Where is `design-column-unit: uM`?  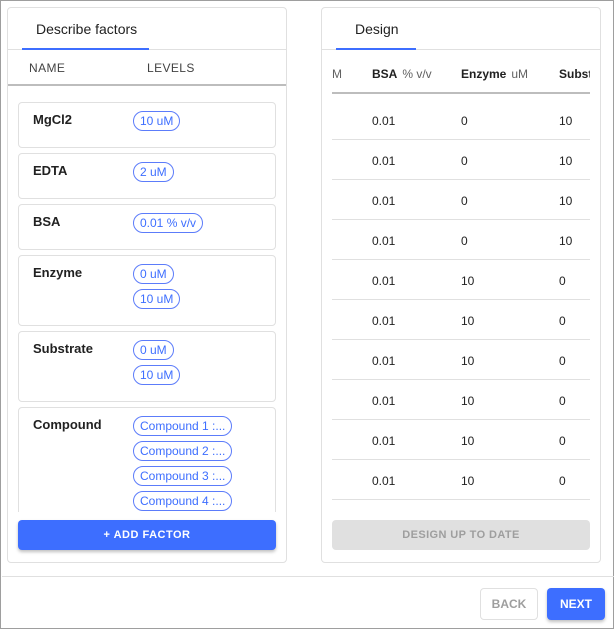 design-column-unit: uM is located at coordinates (520, 74).